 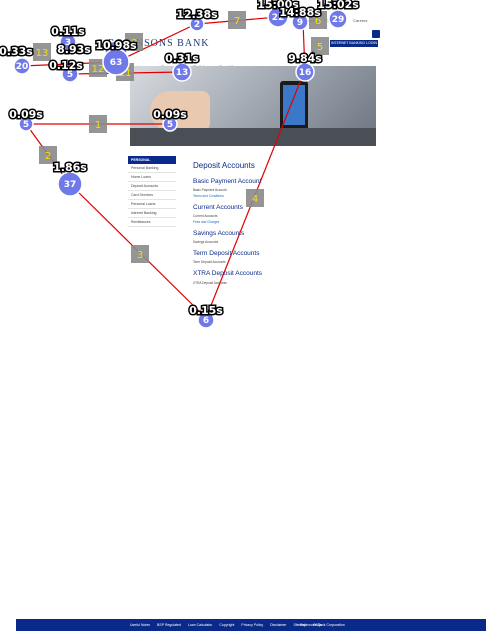 I want to click on top-link-contact: Contact Us, so click(x=336, y=20).